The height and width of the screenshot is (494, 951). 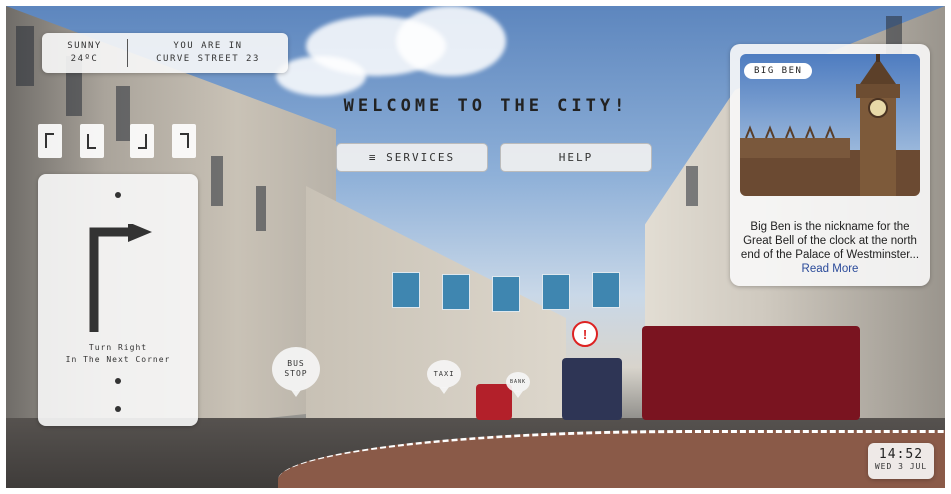 I want to click on help-button: HELP, so click(x=576, y=157).